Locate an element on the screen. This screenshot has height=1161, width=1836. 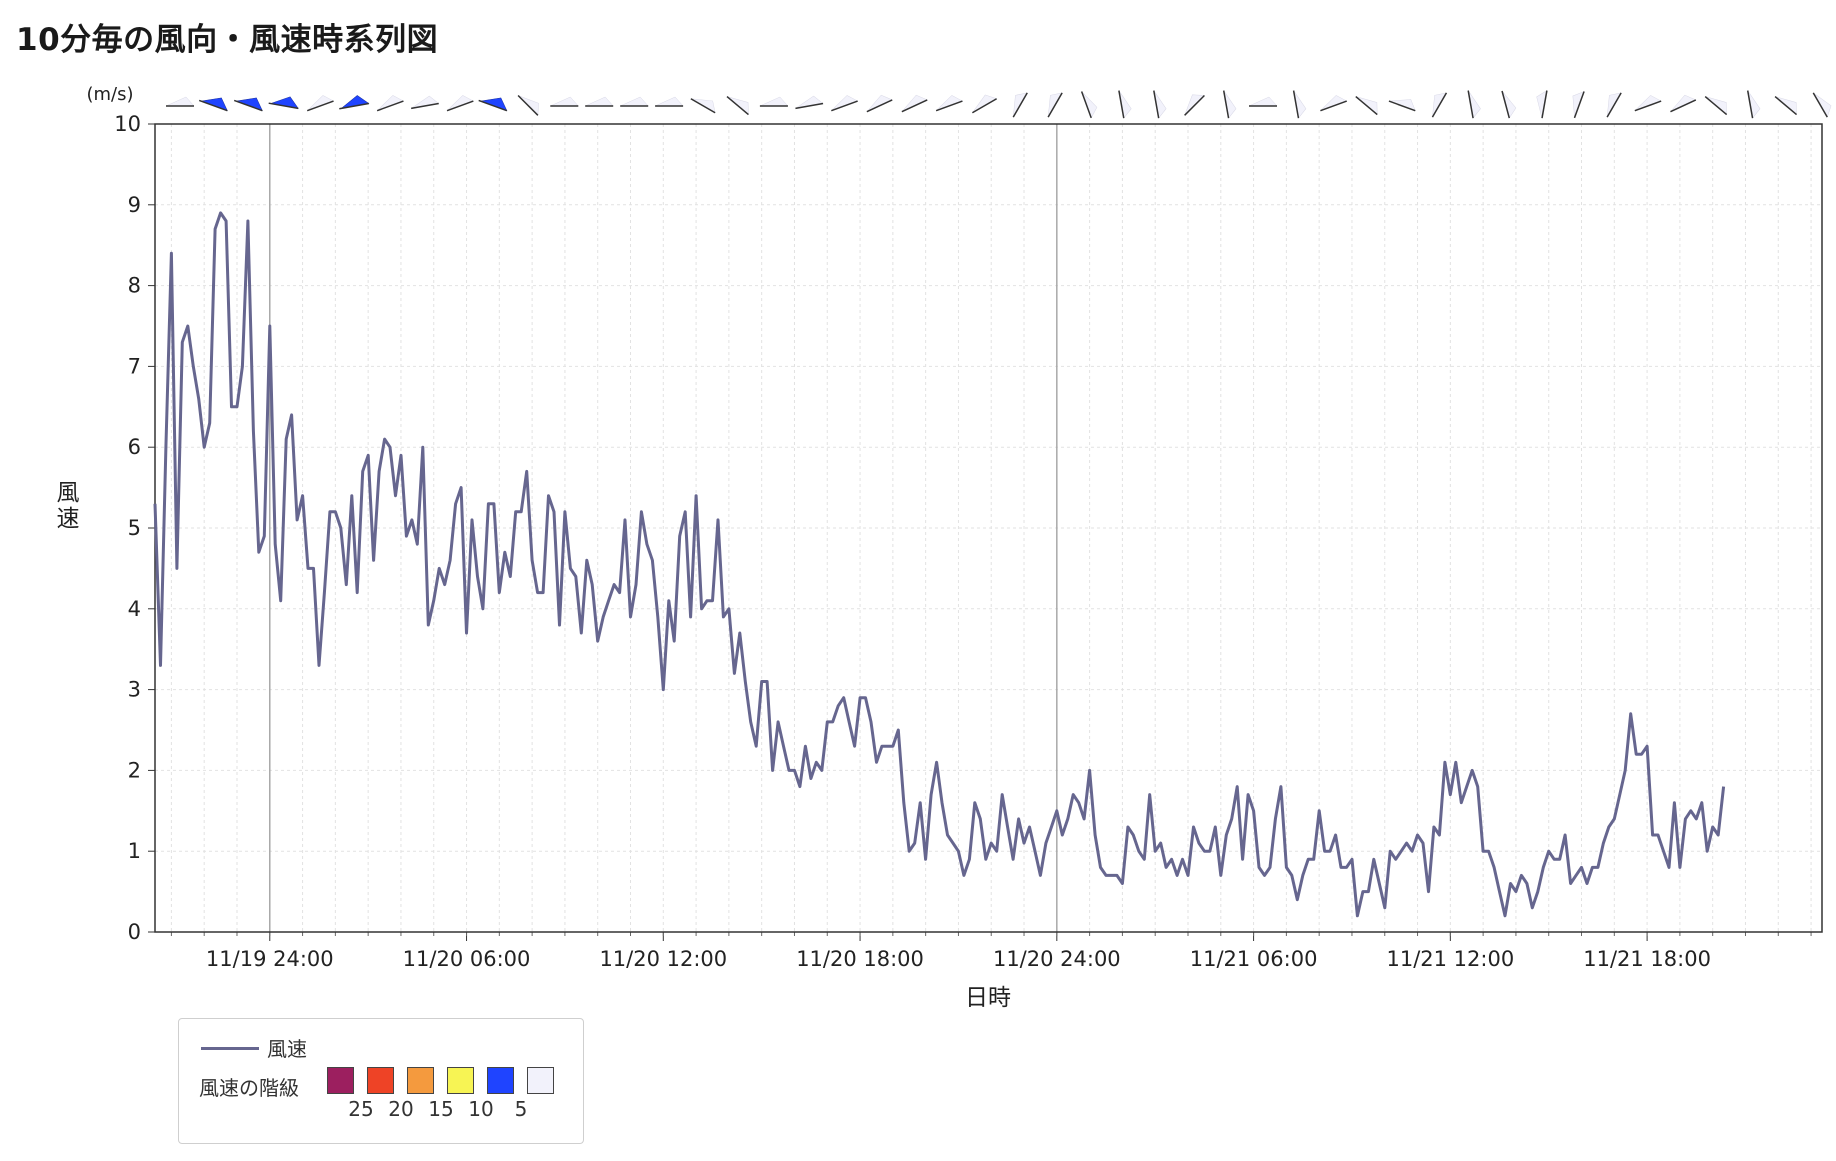
x-tick-label: 11/20 12:00 is located at coordinates (663, 959).